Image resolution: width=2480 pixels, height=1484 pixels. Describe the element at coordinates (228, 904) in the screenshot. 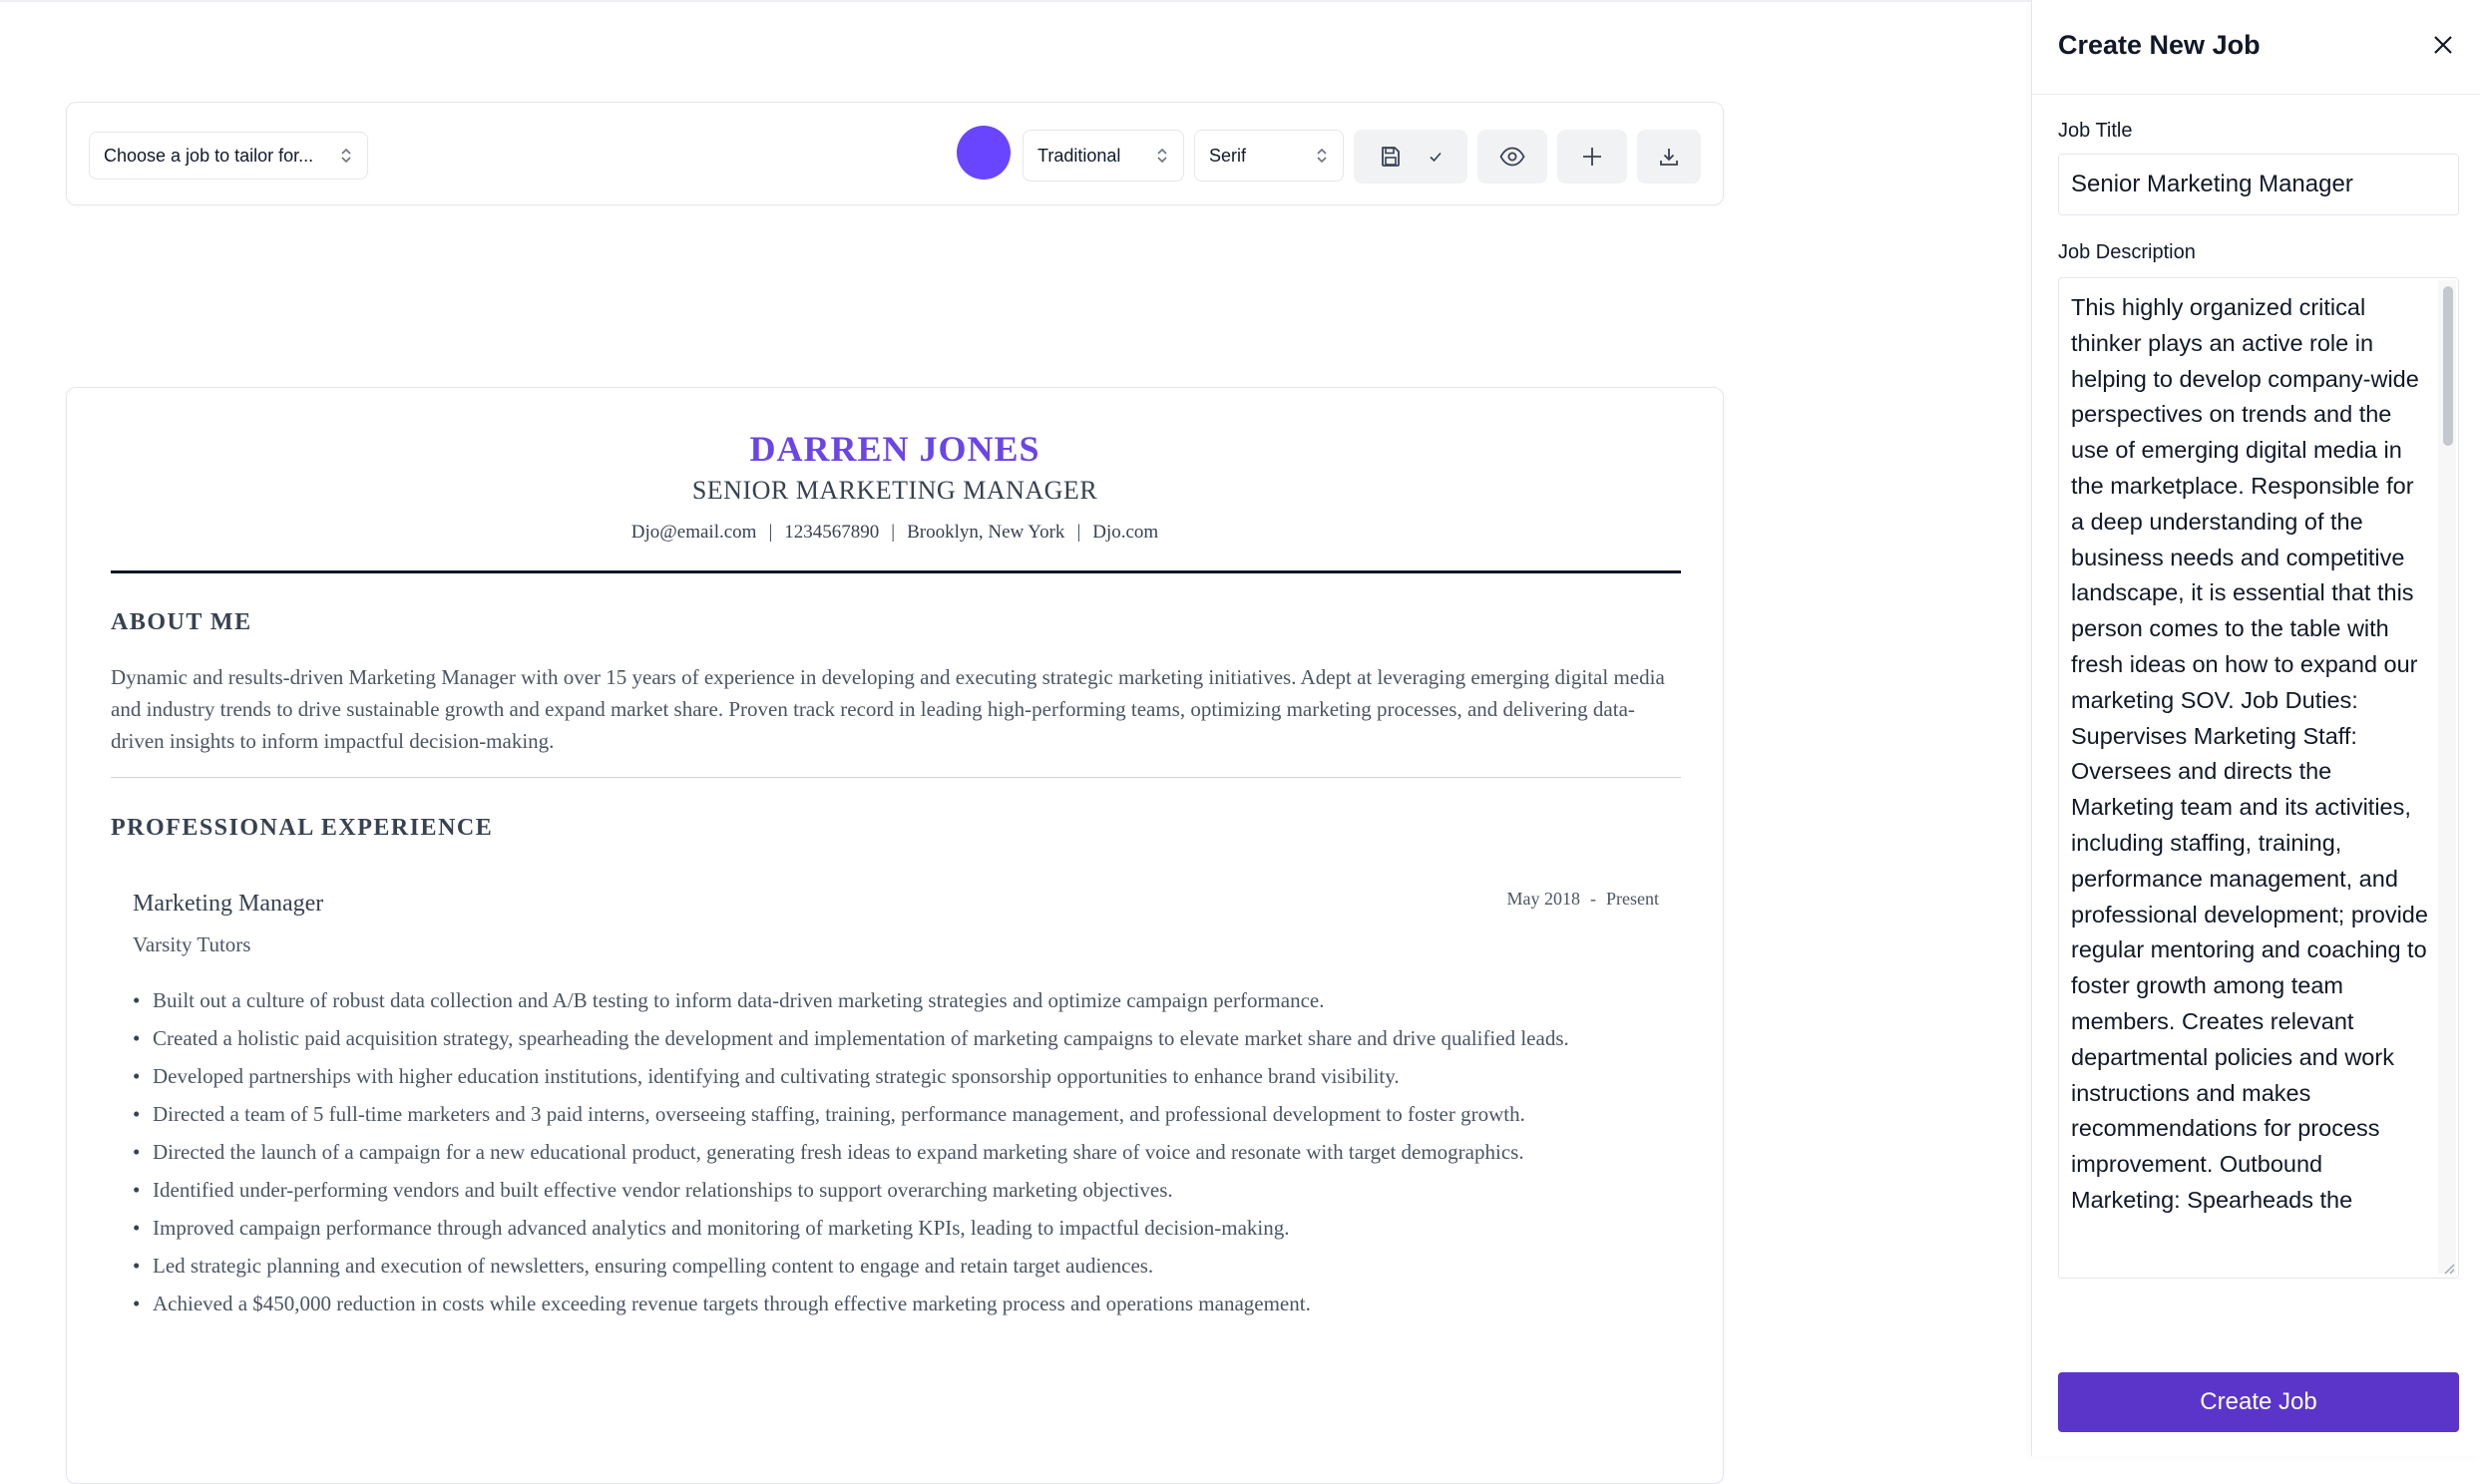

I see `job-title: Marketing Manager` at that location.